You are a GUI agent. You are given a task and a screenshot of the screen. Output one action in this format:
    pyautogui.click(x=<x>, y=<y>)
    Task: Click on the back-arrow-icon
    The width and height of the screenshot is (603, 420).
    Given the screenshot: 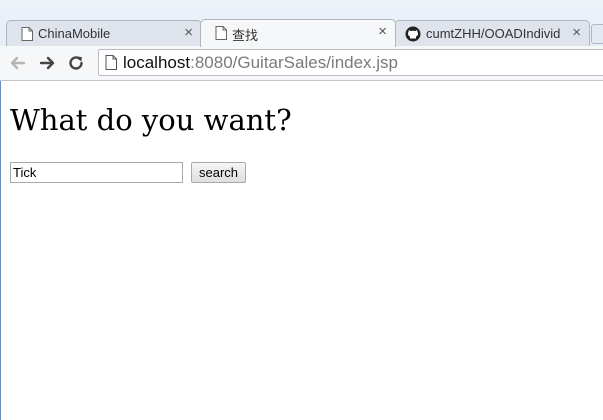 What is the action you would take?
    pyautogui.click(x=18, y=63)
    